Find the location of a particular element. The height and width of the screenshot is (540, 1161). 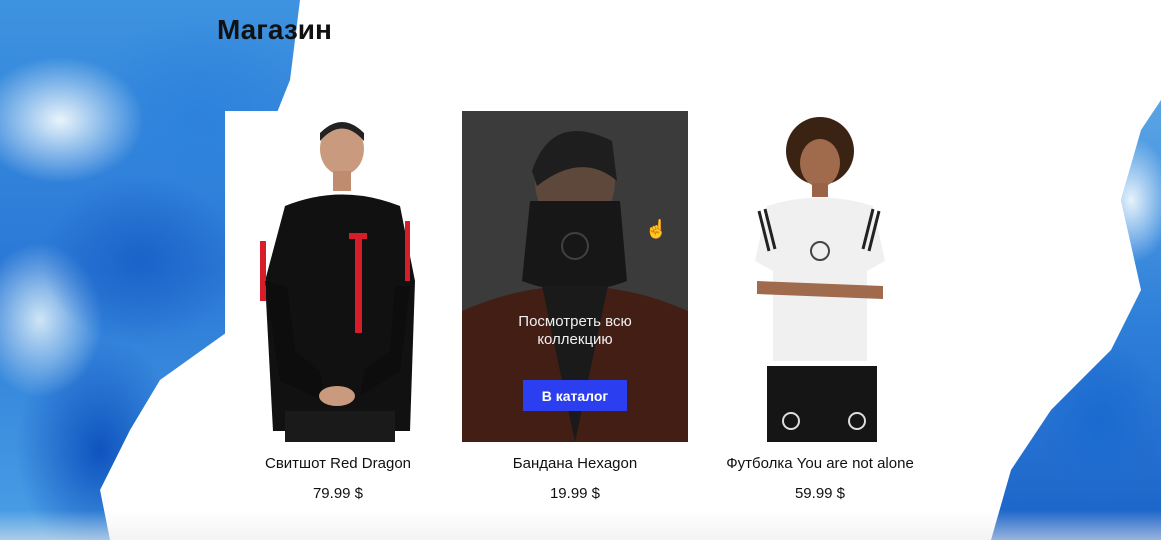

product-card-tshirt: Футболка You are not alone 59.99 $ is located at coordinates (820, 306).